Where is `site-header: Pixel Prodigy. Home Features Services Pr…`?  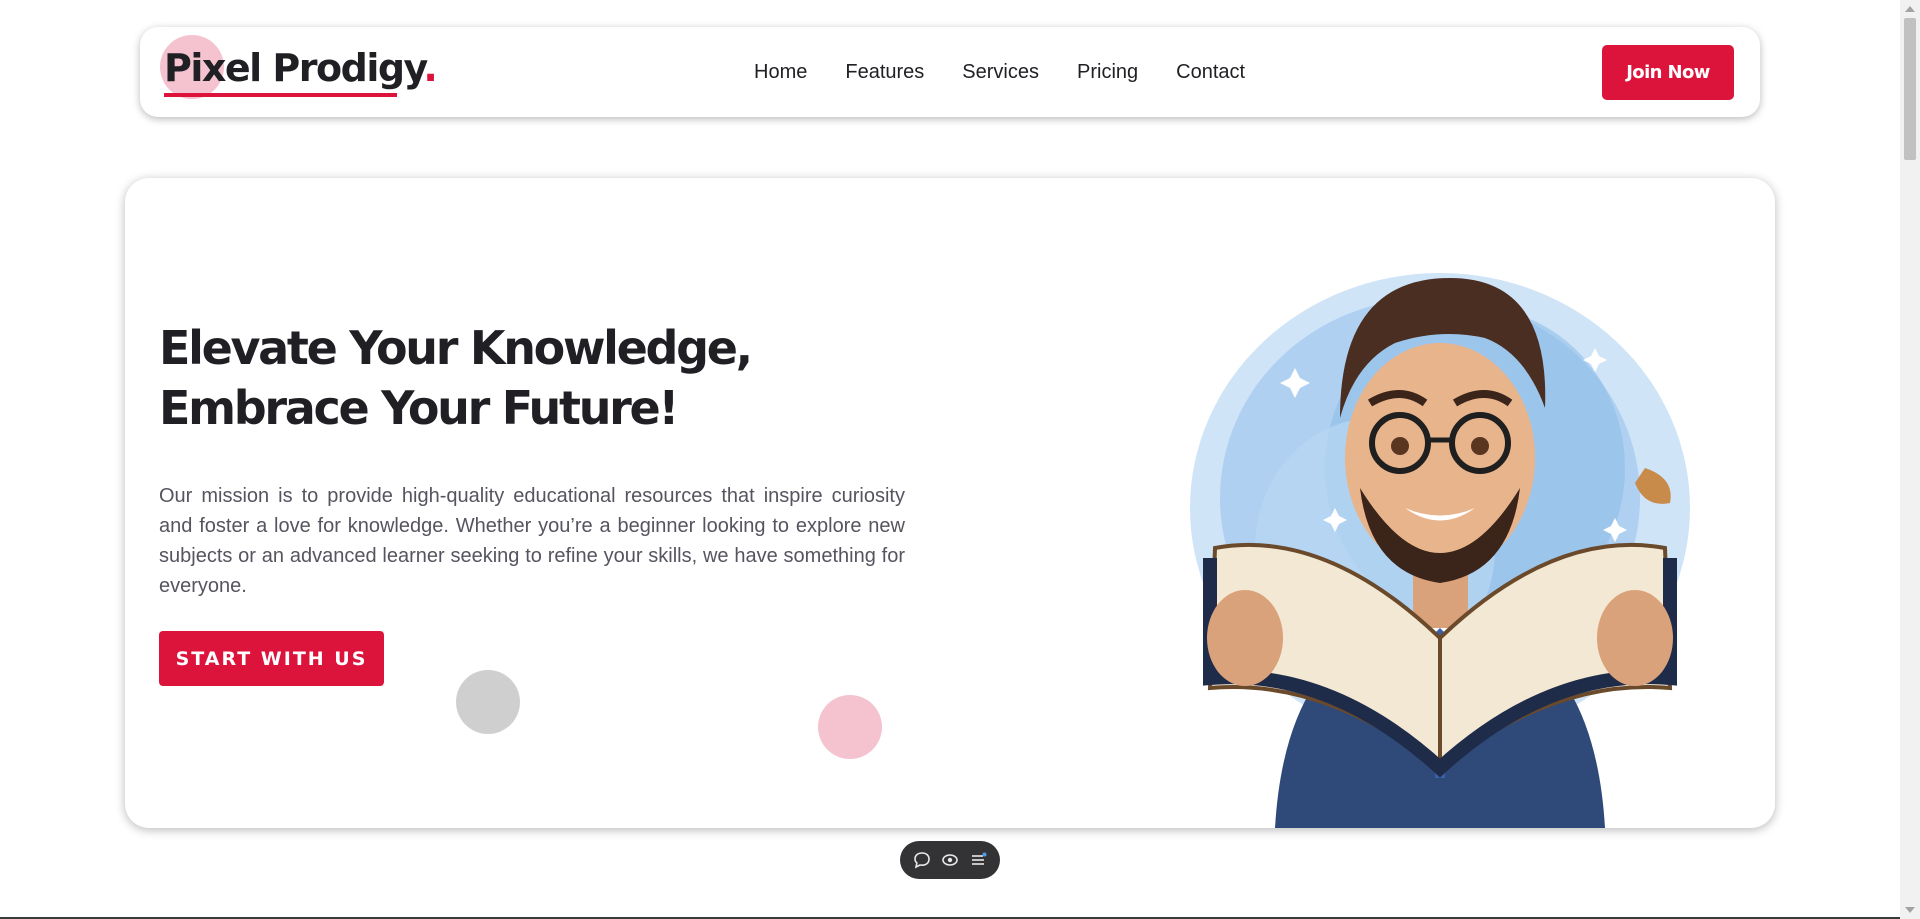 site-header: Pixel Prodigy. Home Features Services Pr… is located at coordinates (950, 72).